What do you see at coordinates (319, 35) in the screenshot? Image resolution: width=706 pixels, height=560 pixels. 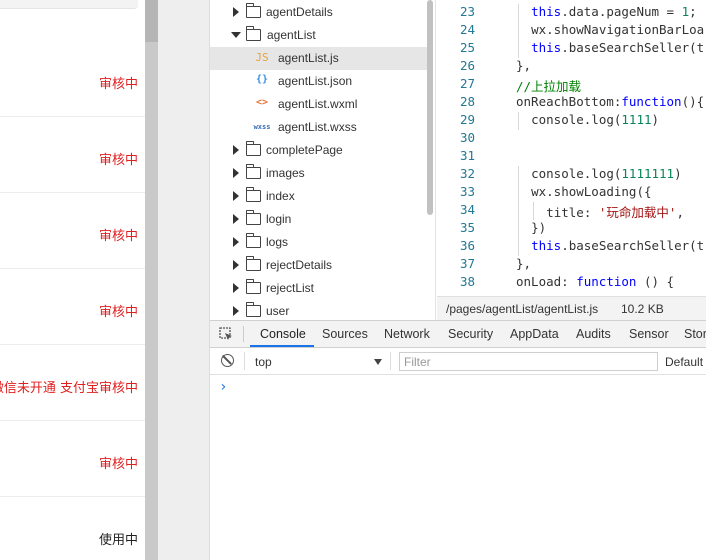 I see `tree-item-agentlist: agentList` at bounding box center [319, 35].